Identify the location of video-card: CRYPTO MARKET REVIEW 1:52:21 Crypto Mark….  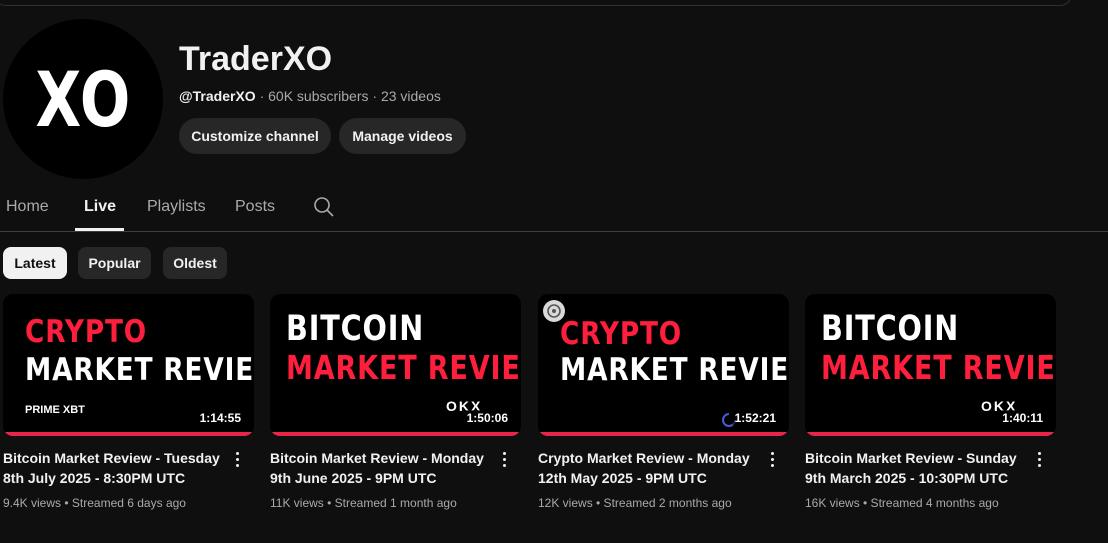
(663, 402).